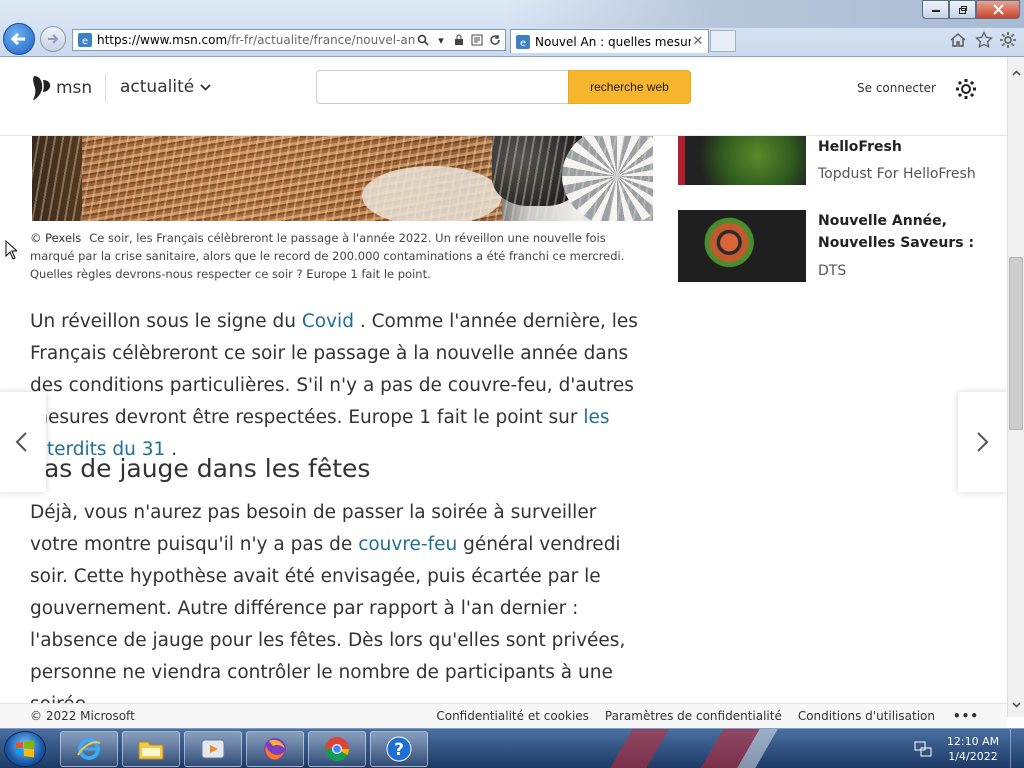 Image resolution: width=1024 pixels, height=768 pixels. What do you see at coordinates (1008, 40) in the screenshot?
I see `tools-gear-icon` at bounding box center [1008, 40].